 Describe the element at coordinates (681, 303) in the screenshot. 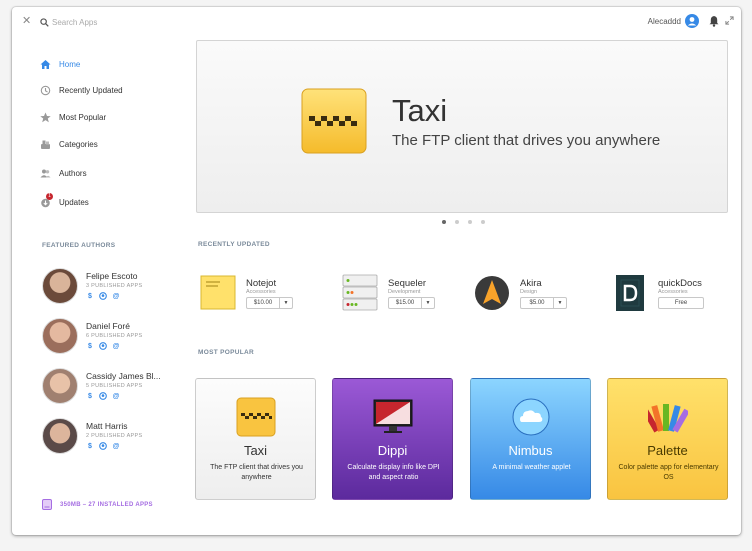

I see `free-button: Free` at that location.